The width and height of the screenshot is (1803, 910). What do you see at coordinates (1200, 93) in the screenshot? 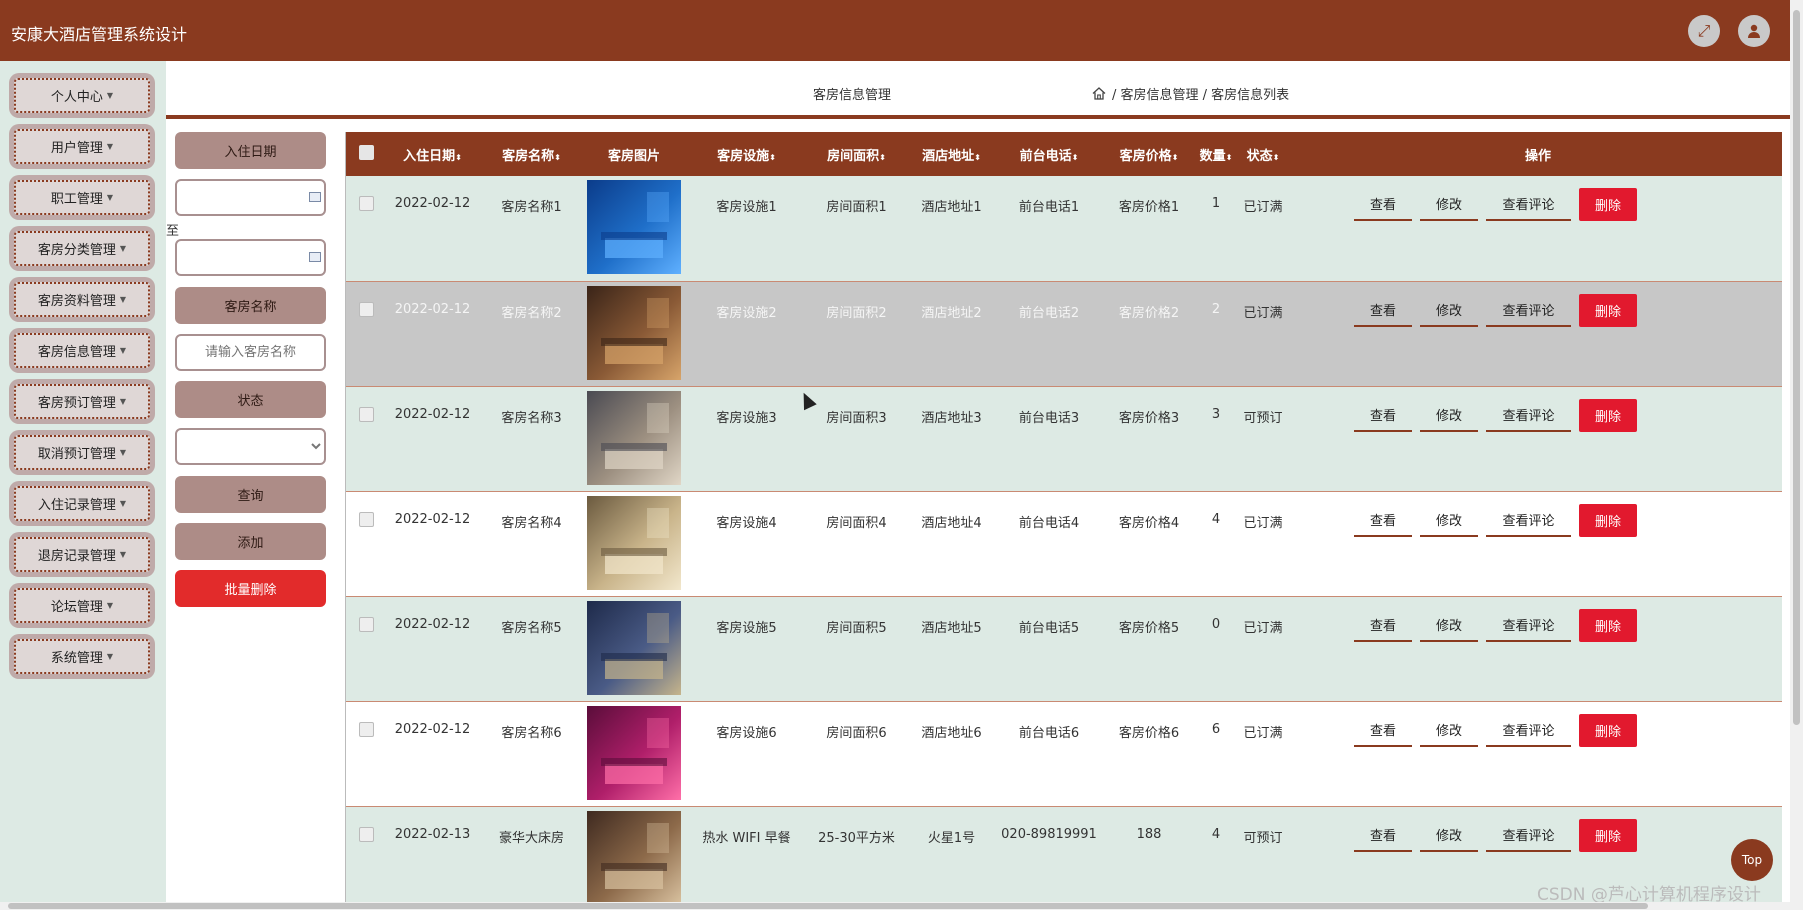
I see `breadcrumb-trail: / 客房信息管理 / 客房信息列表` at bounding box center [1200, 93].